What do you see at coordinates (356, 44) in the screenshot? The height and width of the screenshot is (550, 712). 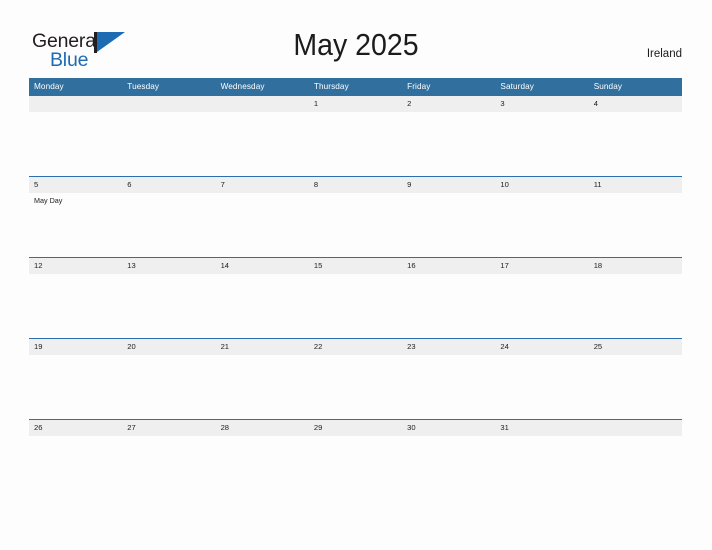 I see `page-title: May 2025` at bounding box center [356, 44].